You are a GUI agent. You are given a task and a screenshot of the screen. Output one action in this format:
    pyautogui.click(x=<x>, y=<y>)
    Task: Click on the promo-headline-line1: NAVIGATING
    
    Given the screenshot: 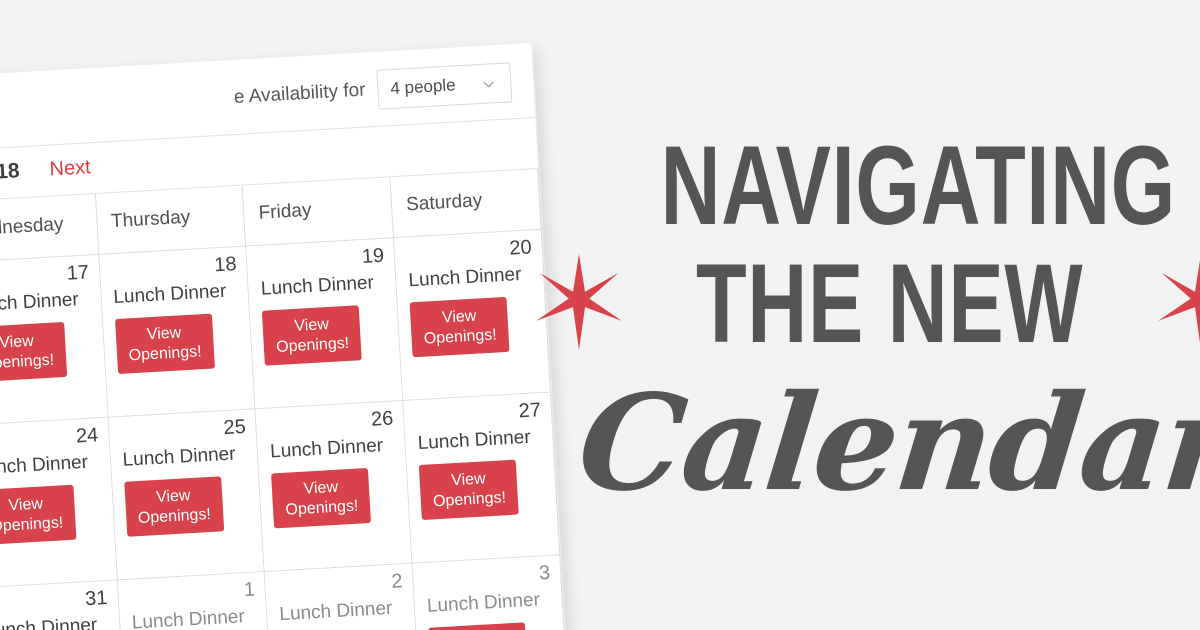 What is the action you would take?
    pyautogui.click(x=918, y=185)
    